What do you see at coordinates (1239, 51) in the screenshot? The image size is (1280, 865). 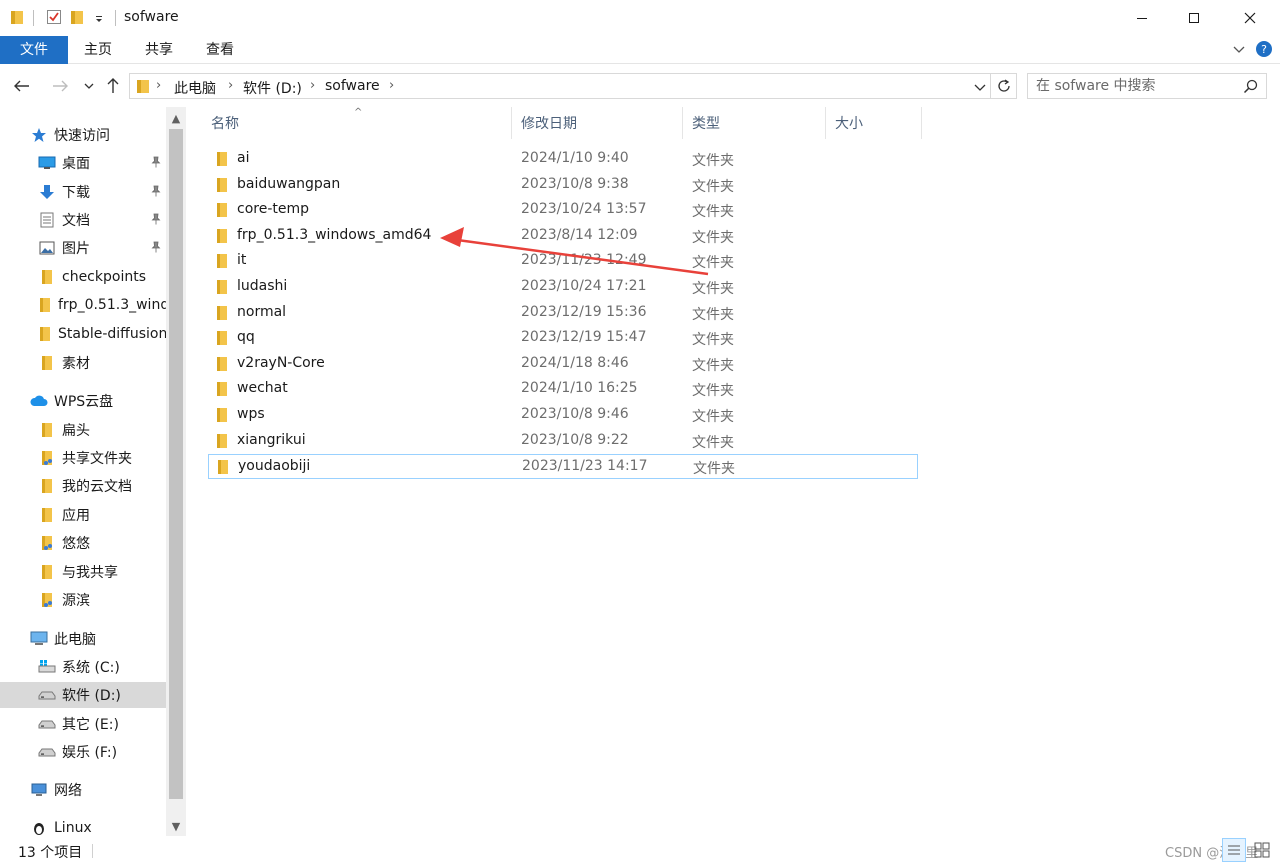 I see `expand-ribbon-icon` at bounding box center [1239, 51].